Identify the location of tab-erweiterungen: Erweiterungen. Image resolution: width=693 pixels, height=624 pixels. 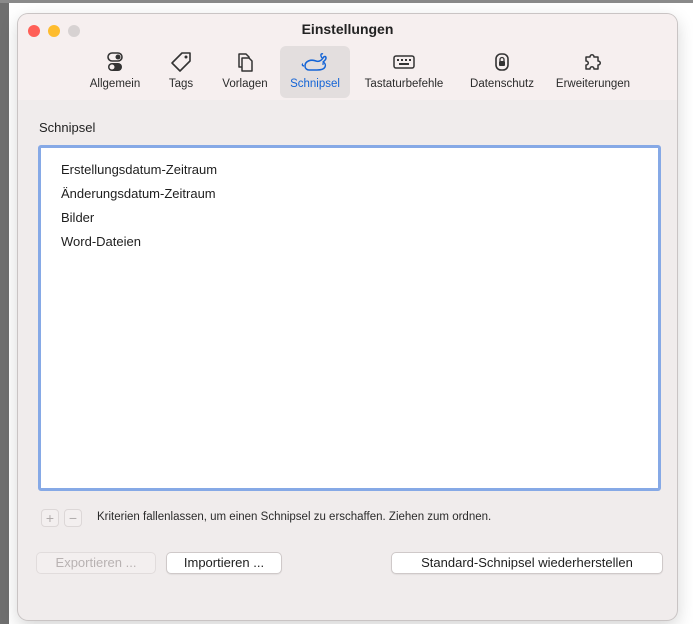
(593, 72).